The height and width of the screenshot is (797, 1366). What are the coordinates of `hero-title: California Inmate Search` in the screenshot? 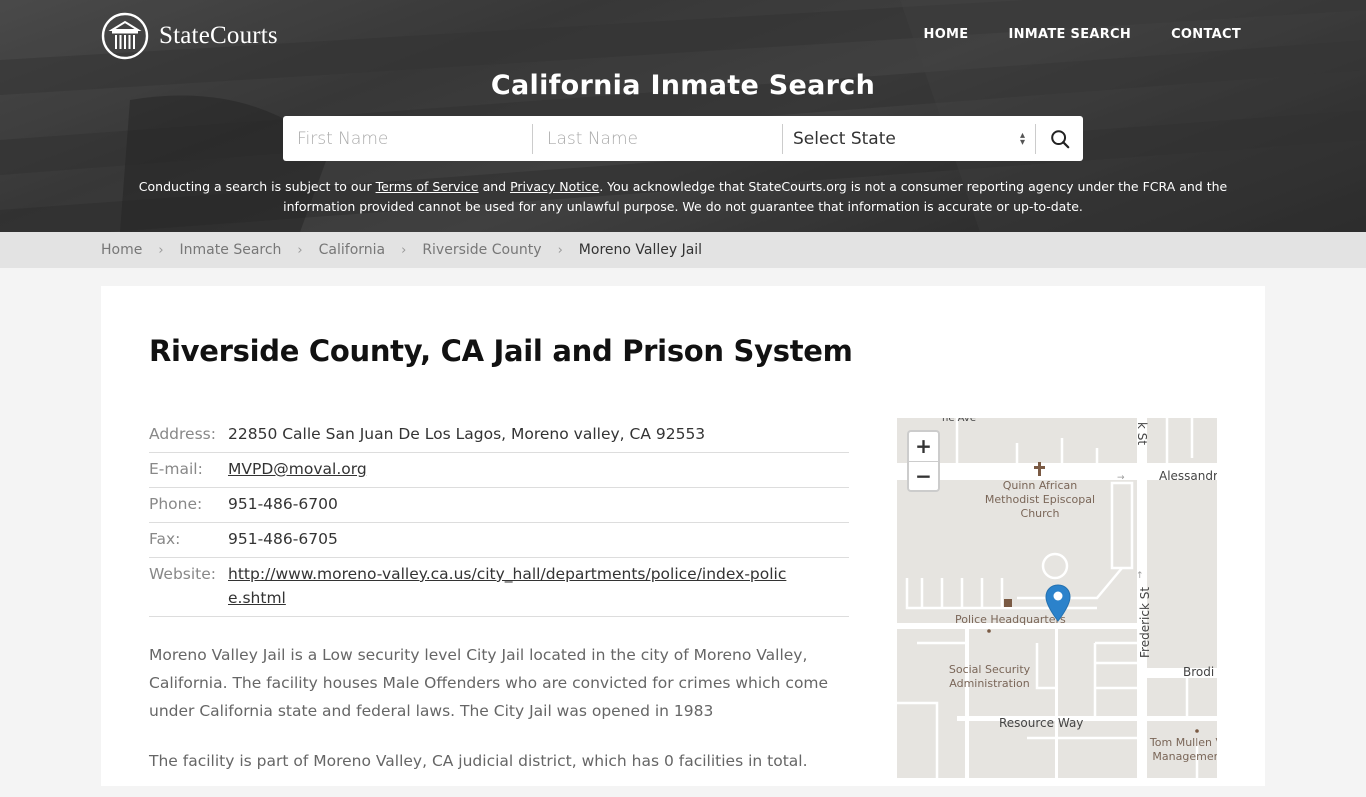 It's located at (683, 85).